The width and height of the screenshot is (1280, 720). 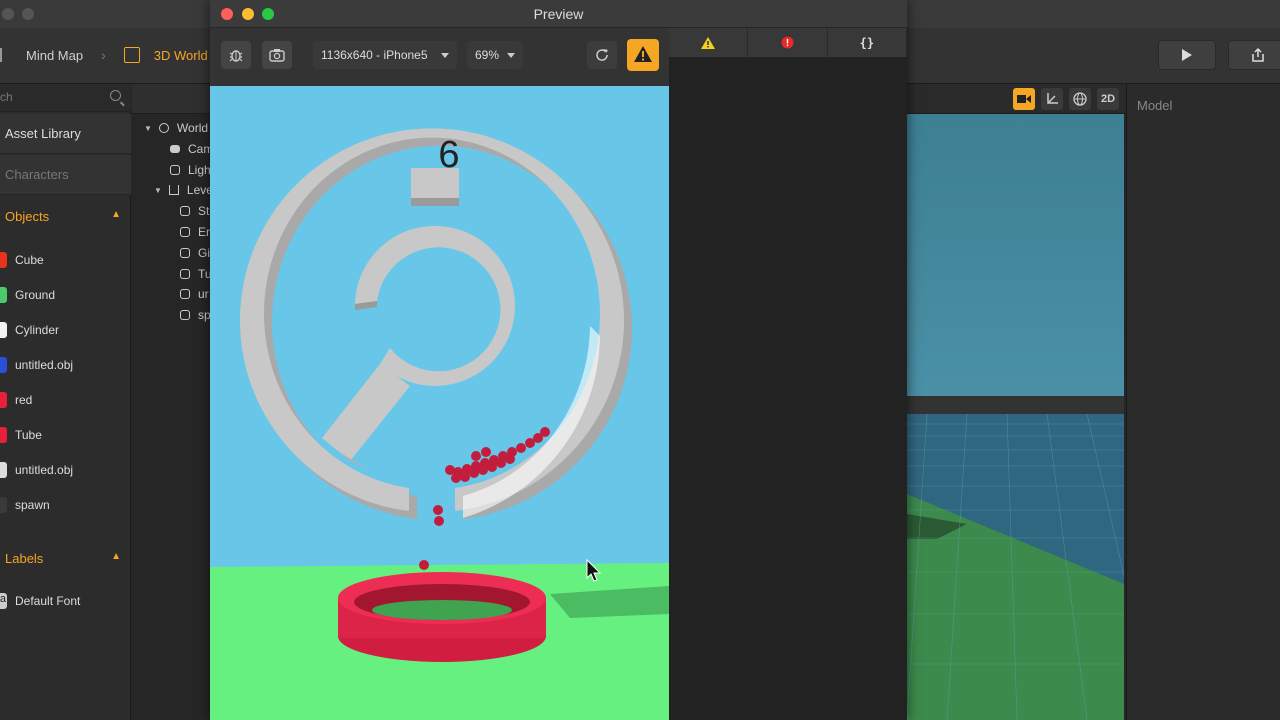 What do you see at coordinates (37, 174) in the screenshot?
I see `section-label: Characters` at bounding box center [37, 174].